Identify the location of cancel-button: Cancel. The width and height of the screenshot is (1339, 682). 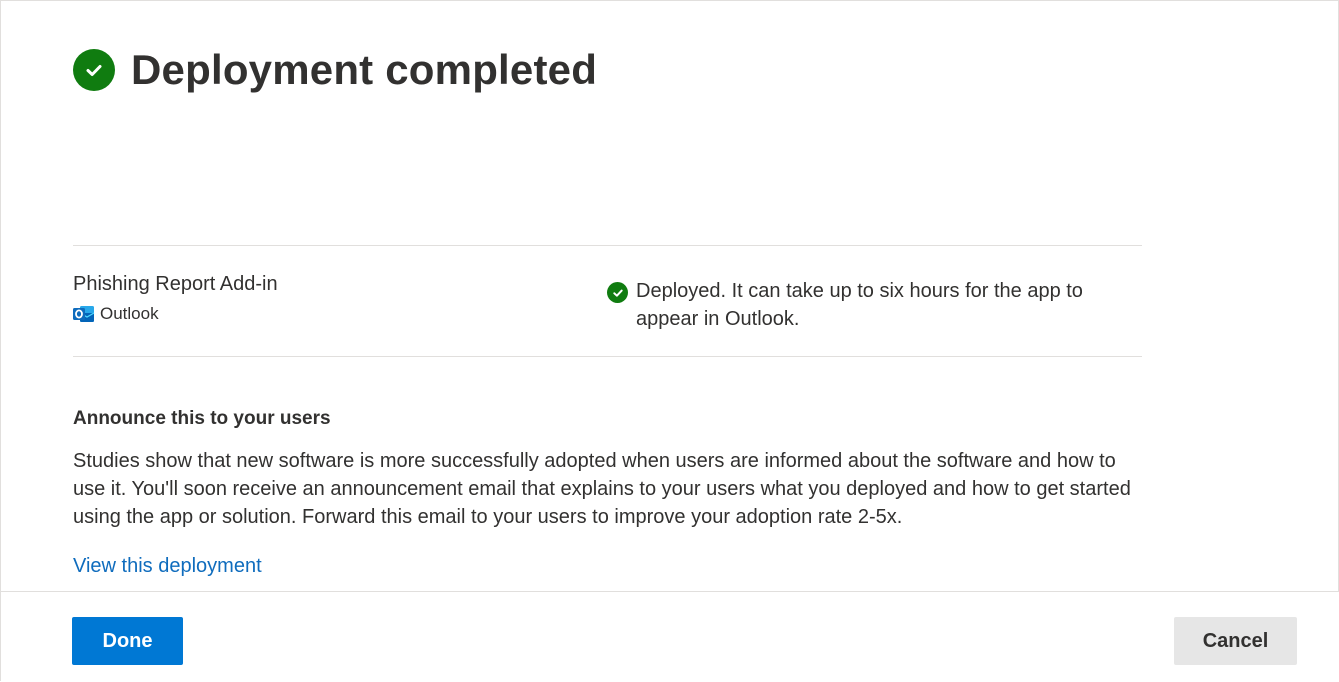
(1235, 641).